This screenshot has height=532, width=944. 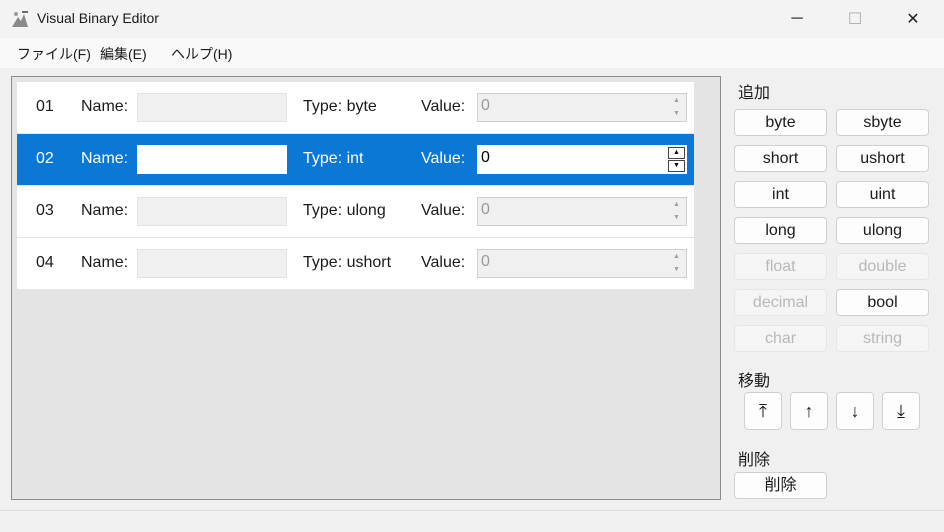 I want to click on menu-bar: ファイル(F) 編集(E) ヘルプ(H), so click(x=472, y=53).